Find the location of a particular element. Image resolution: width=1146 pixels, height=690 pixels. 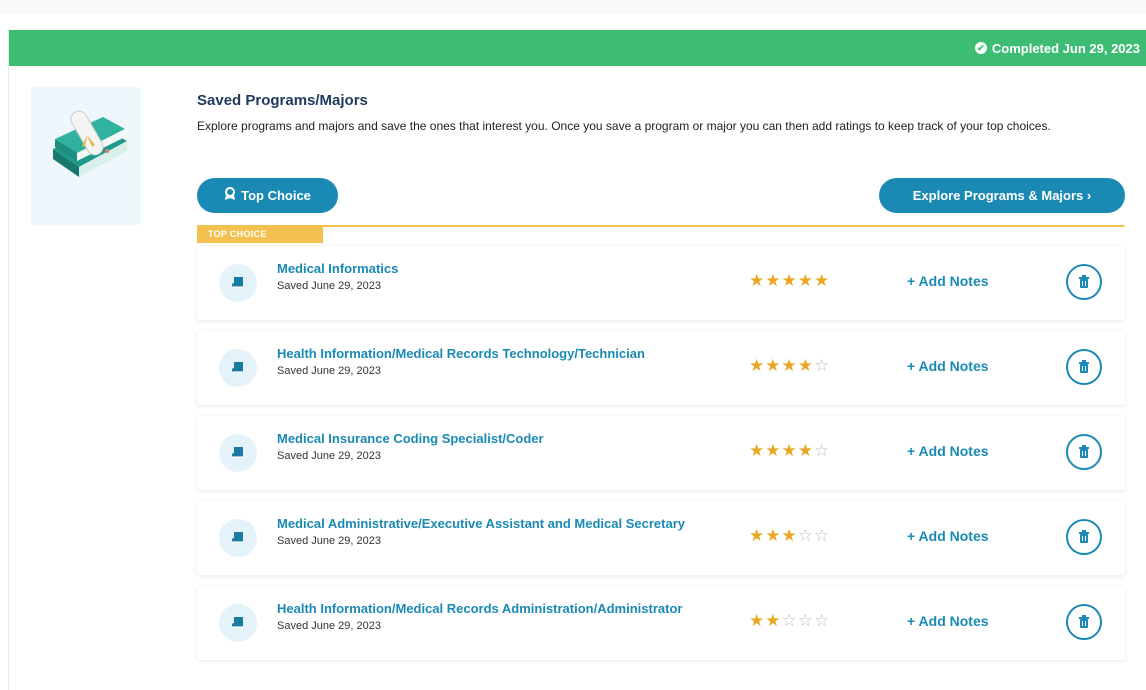

top-choice-divider is located at coordinates (661, 226).